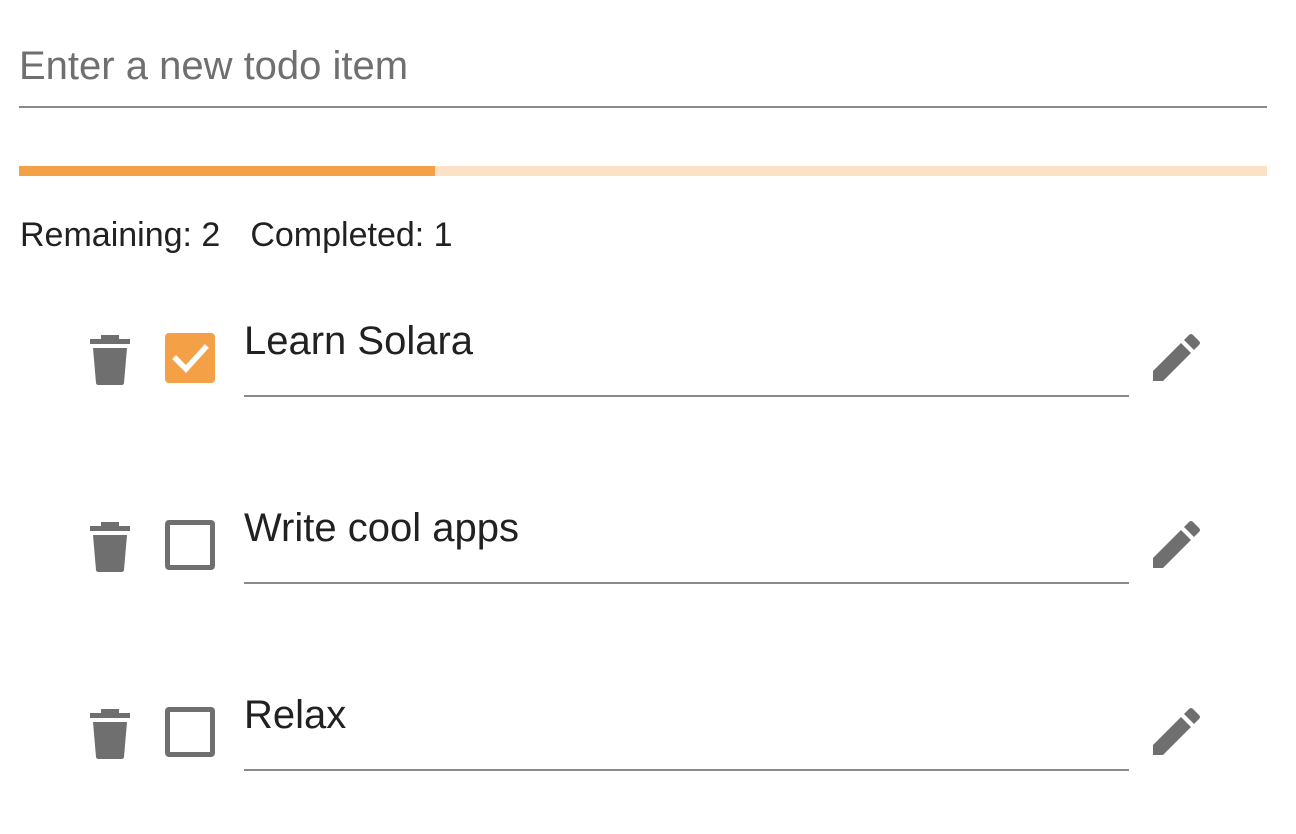 The height and width of the screenshot is (834, 1296). I want to click on todo-counts: Remaining: 2 Completed: 1, so click(236, 238).